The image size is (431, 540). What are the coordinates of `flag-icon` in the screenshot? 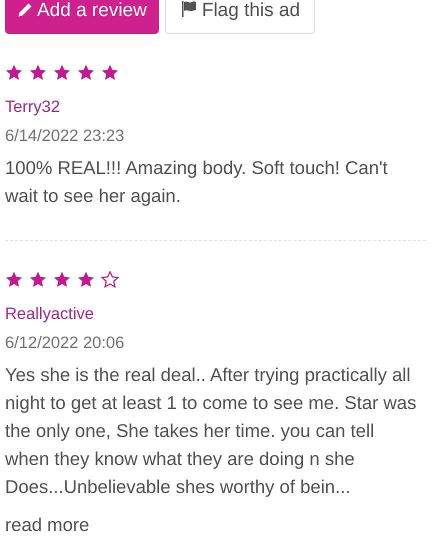 It's located at (189, 9).